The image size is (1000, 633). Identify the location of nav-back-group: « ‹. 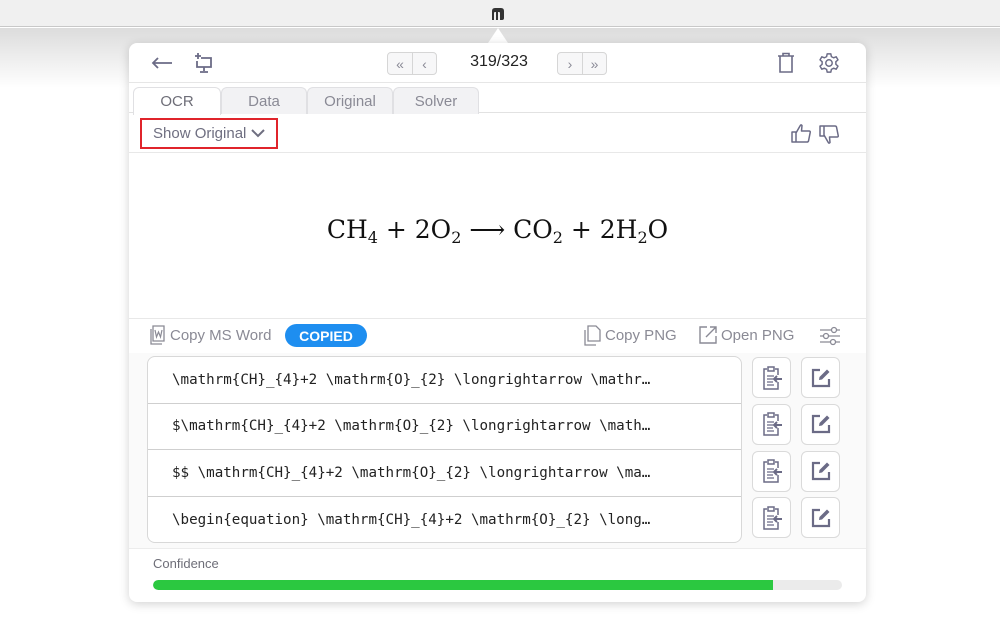
(412, 63).